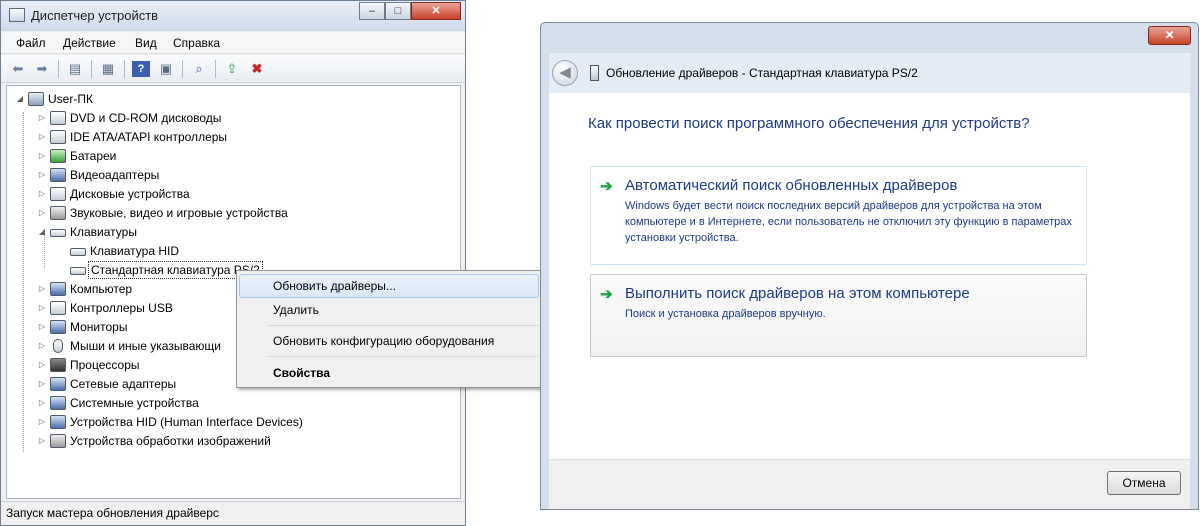  What do you see at coordinates (108, 69) in the screenshot?
I see `properties-icon: ▦` at bounding box center [108, 69].